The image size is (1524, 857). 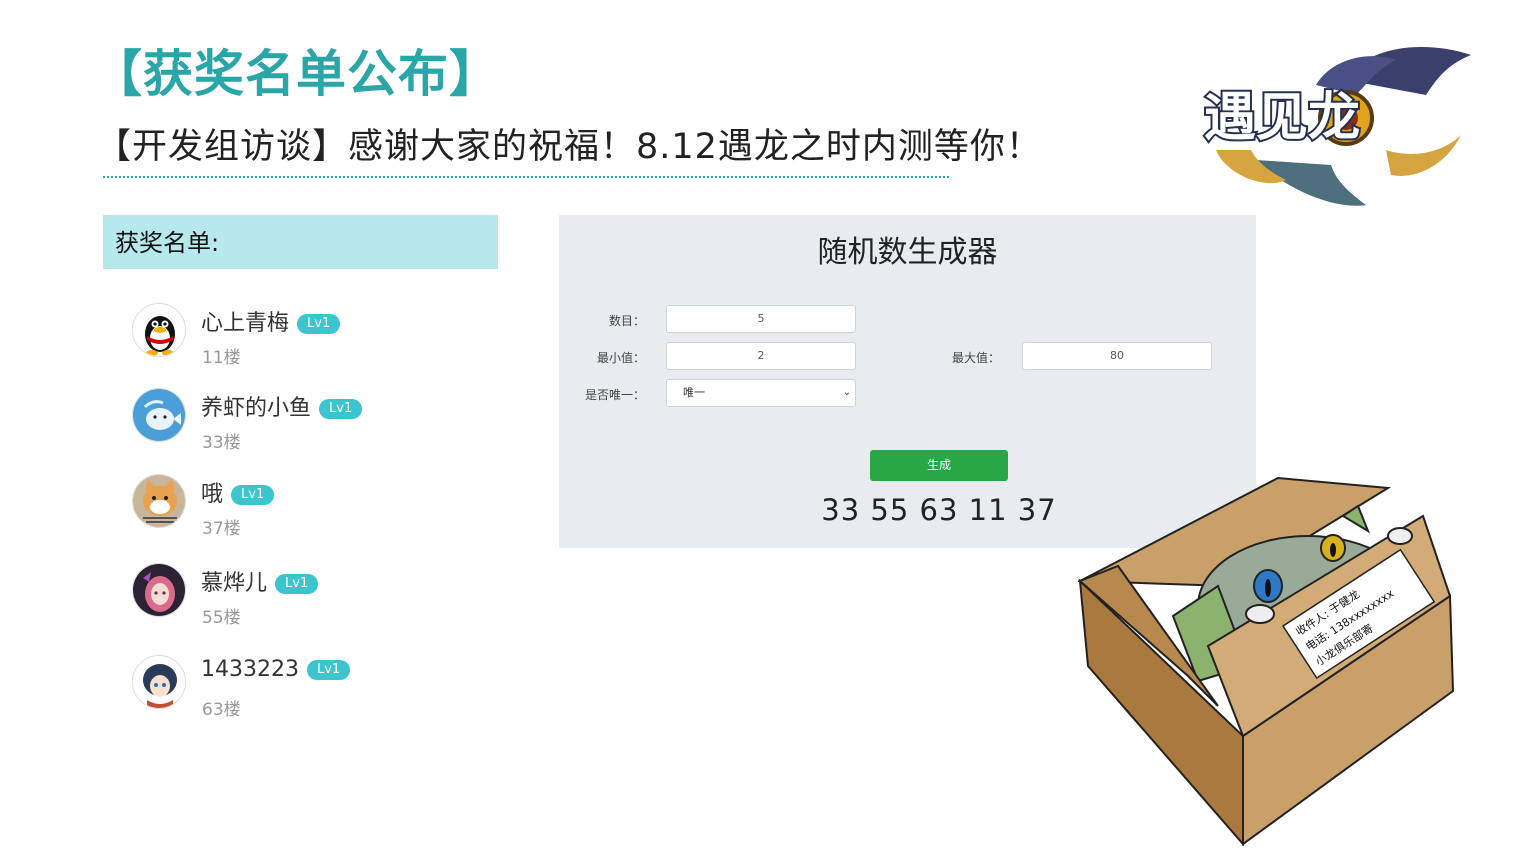 What do you see at coordinates (221, 710) in the screenshot?
I see `winner-floor: 63楼` at bounding box center [221, 710].